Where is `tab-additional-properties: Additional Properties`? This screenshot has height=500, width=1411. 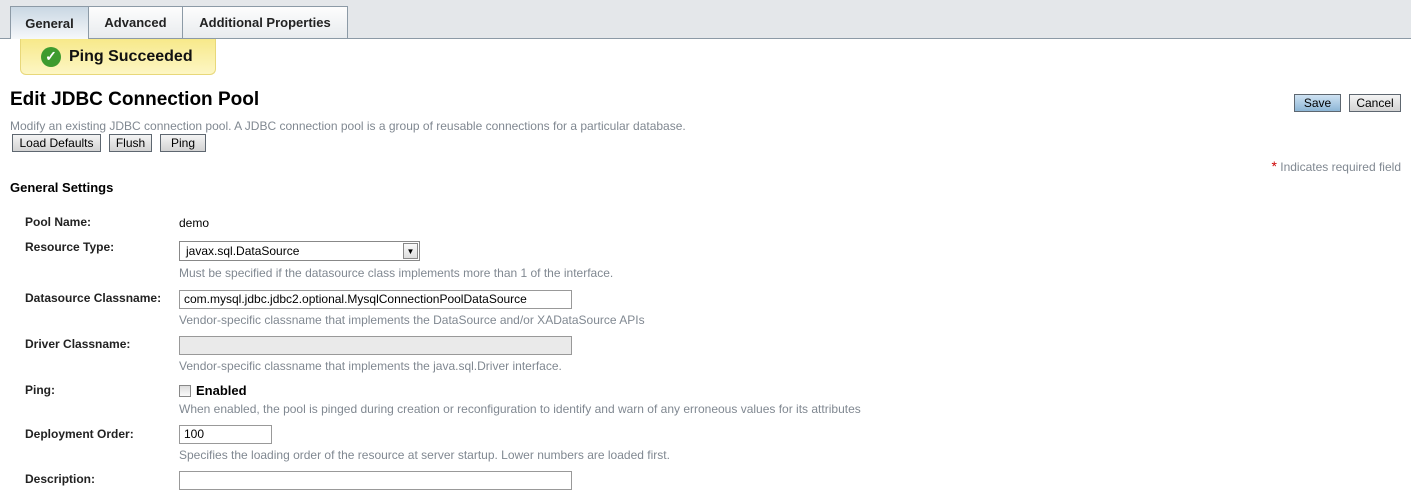
tab-additional-properties: Additional Properties is located at coordinates (265, 22).